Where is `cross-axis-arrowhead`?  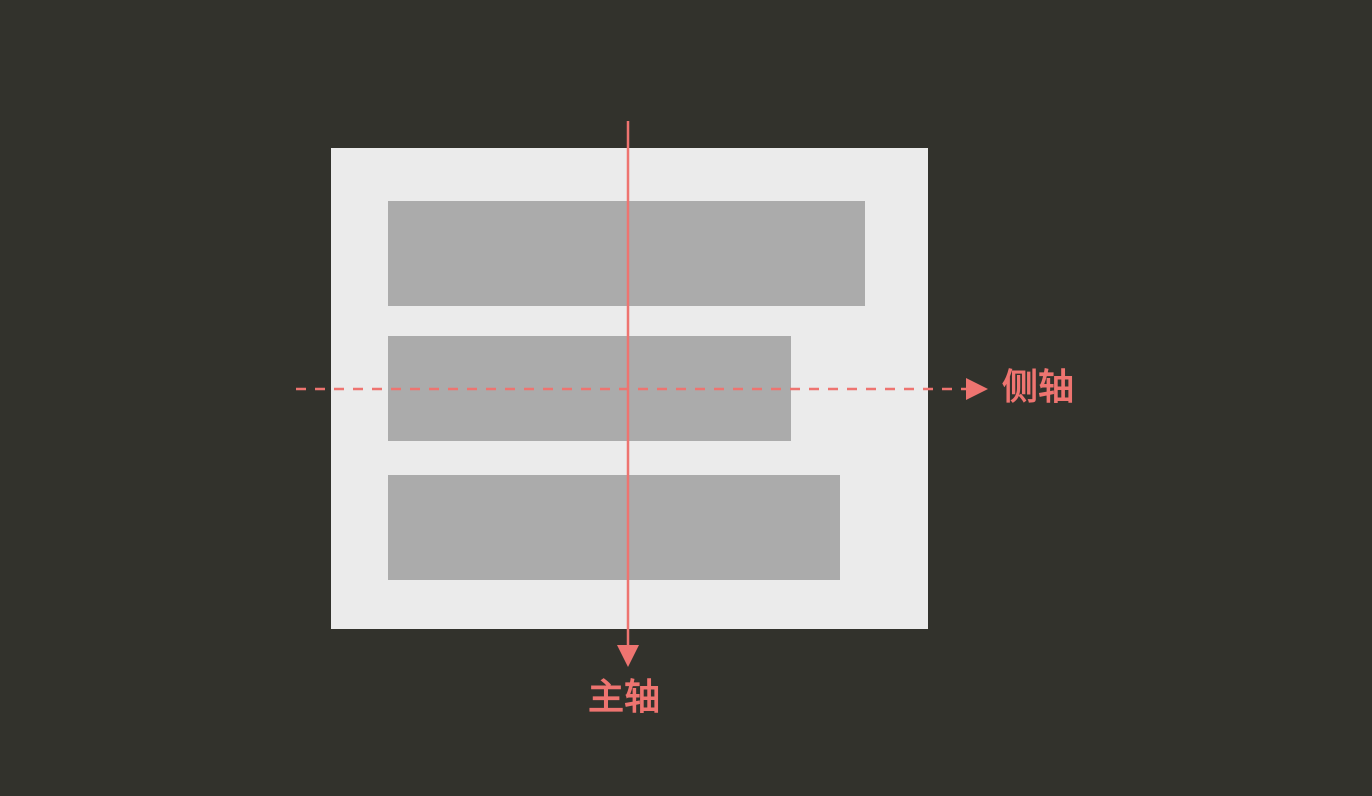
cross-axis-arrowhead is located at coordinates (977, 389).